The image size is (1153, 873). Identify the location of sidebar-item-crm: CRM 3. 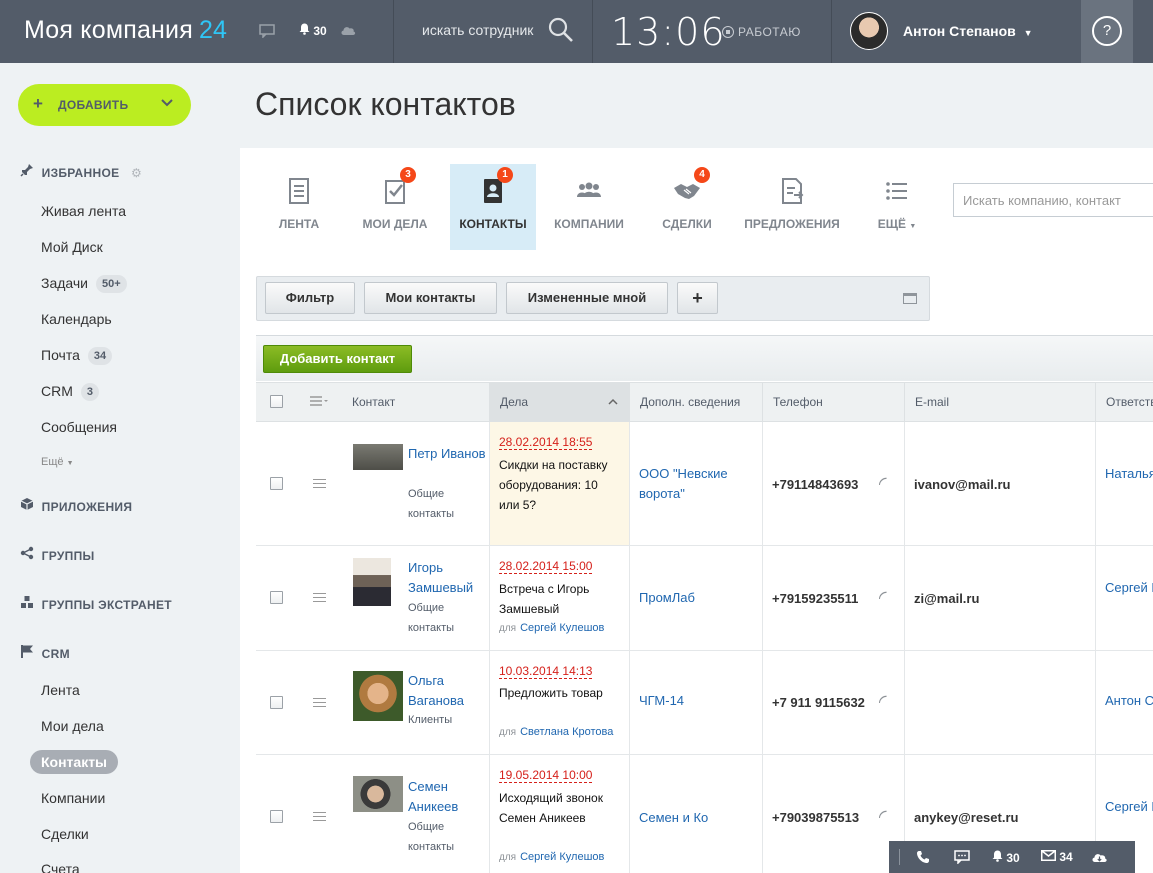
(70, 392).